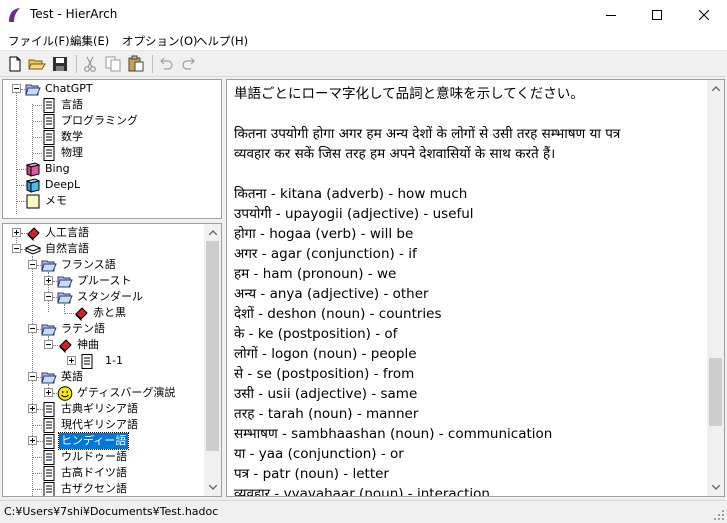  Describe the element at coordinates (222, 41) in the screenshot. I see `menu-help: ヘルプ(H)` at that location.